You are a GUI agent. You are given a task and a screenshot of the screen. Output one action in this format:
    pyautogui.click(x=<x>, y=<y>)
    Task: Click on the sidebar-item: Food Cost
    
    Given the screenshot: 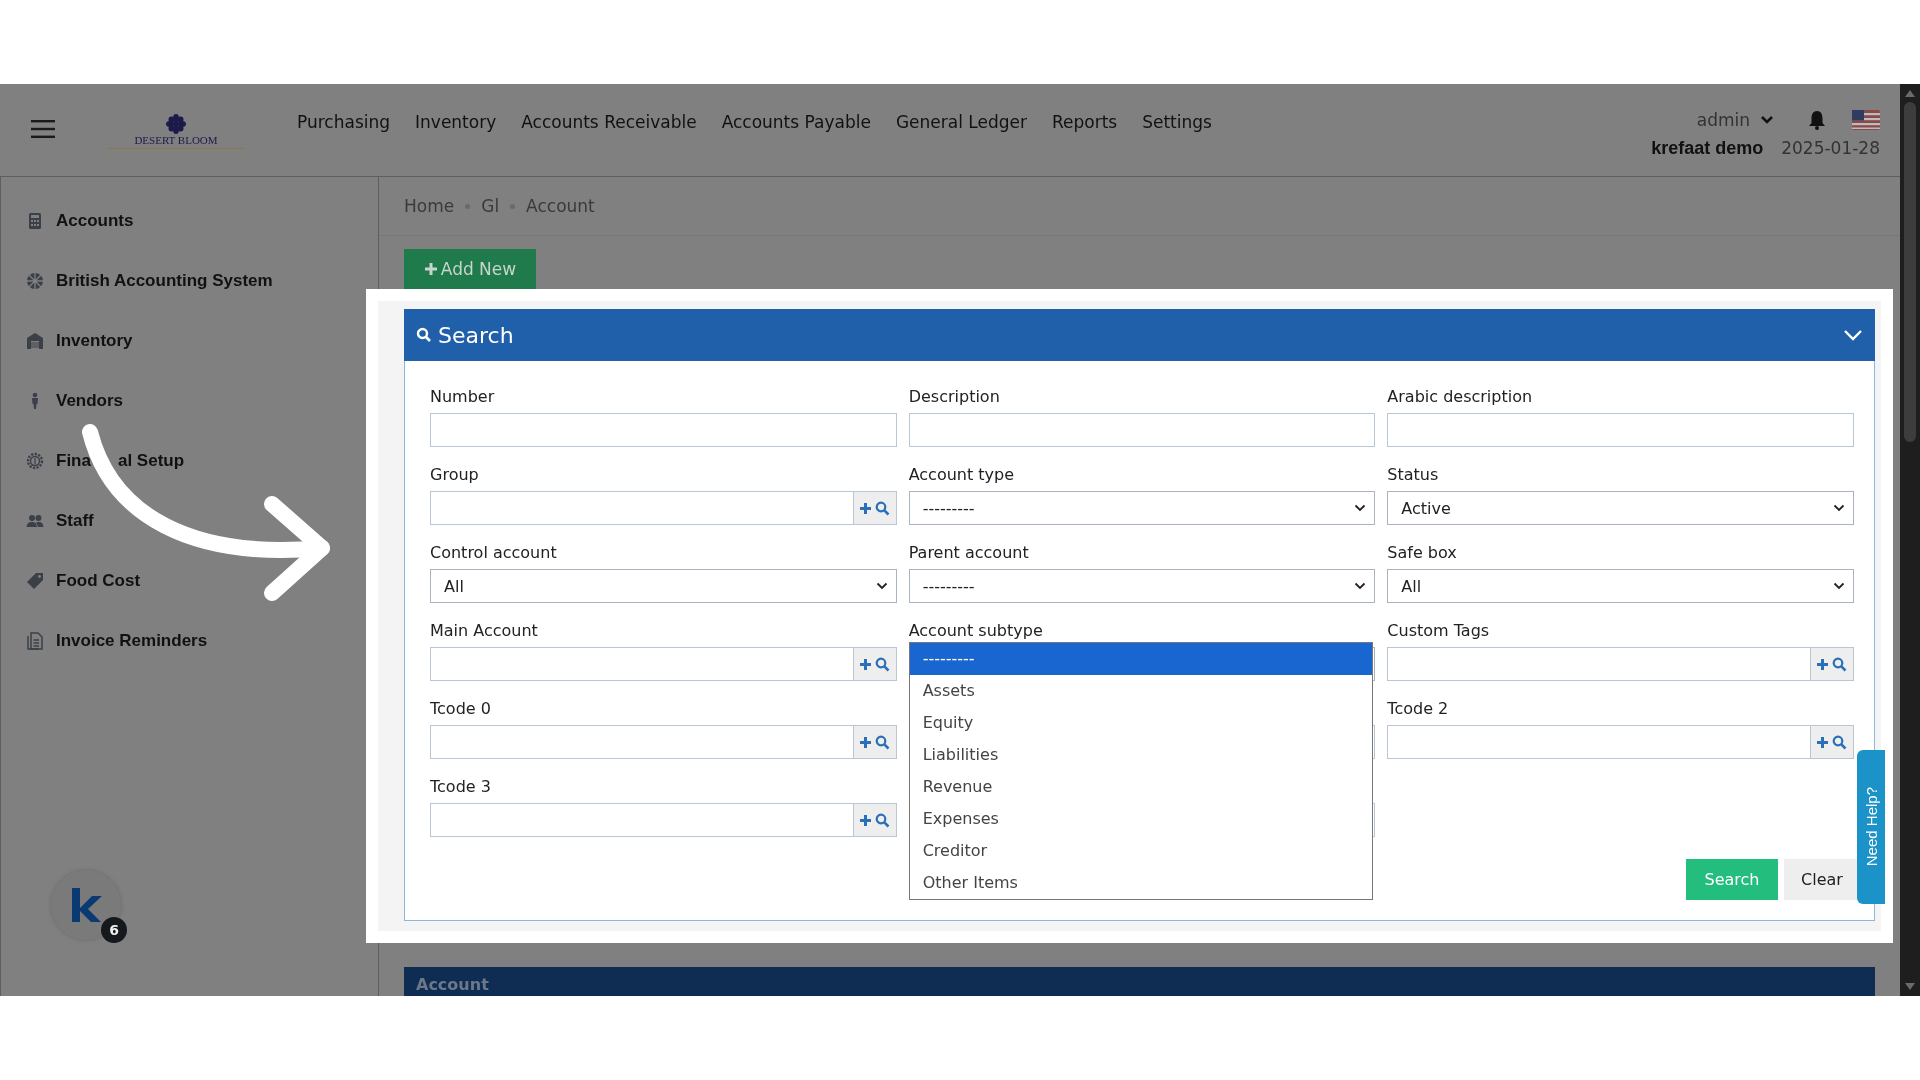 What is the action you would take?
    pyautogui.click(x=83, y=581)
    